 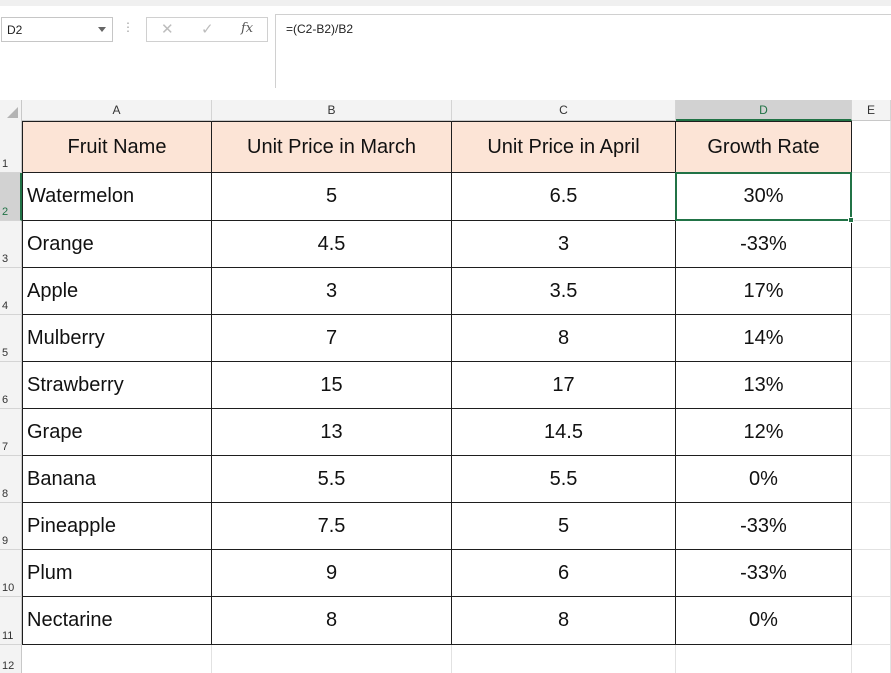 I want to click on name-box: D2, so click(x=57, y=29).